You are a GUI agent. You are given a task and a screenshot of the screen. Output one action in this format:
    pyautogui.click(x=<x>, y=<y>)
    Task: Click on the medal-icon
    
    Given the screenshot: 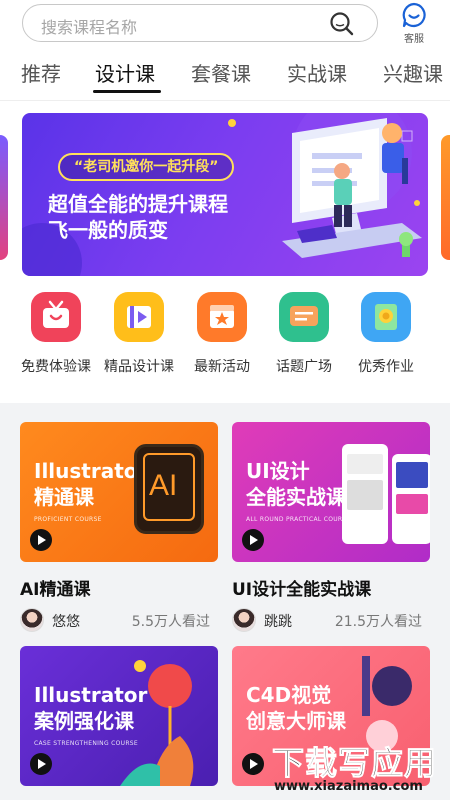 What is the action you would take?
    pyautogui.click(x=386, y=317)
    